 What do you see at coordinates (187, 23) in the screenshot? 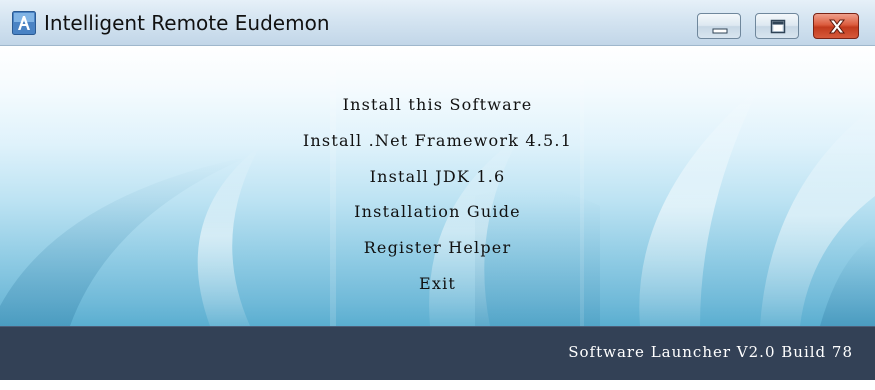
I see `window-title: Intelligent Remote Eudemon` at bounding box center [187, 23].